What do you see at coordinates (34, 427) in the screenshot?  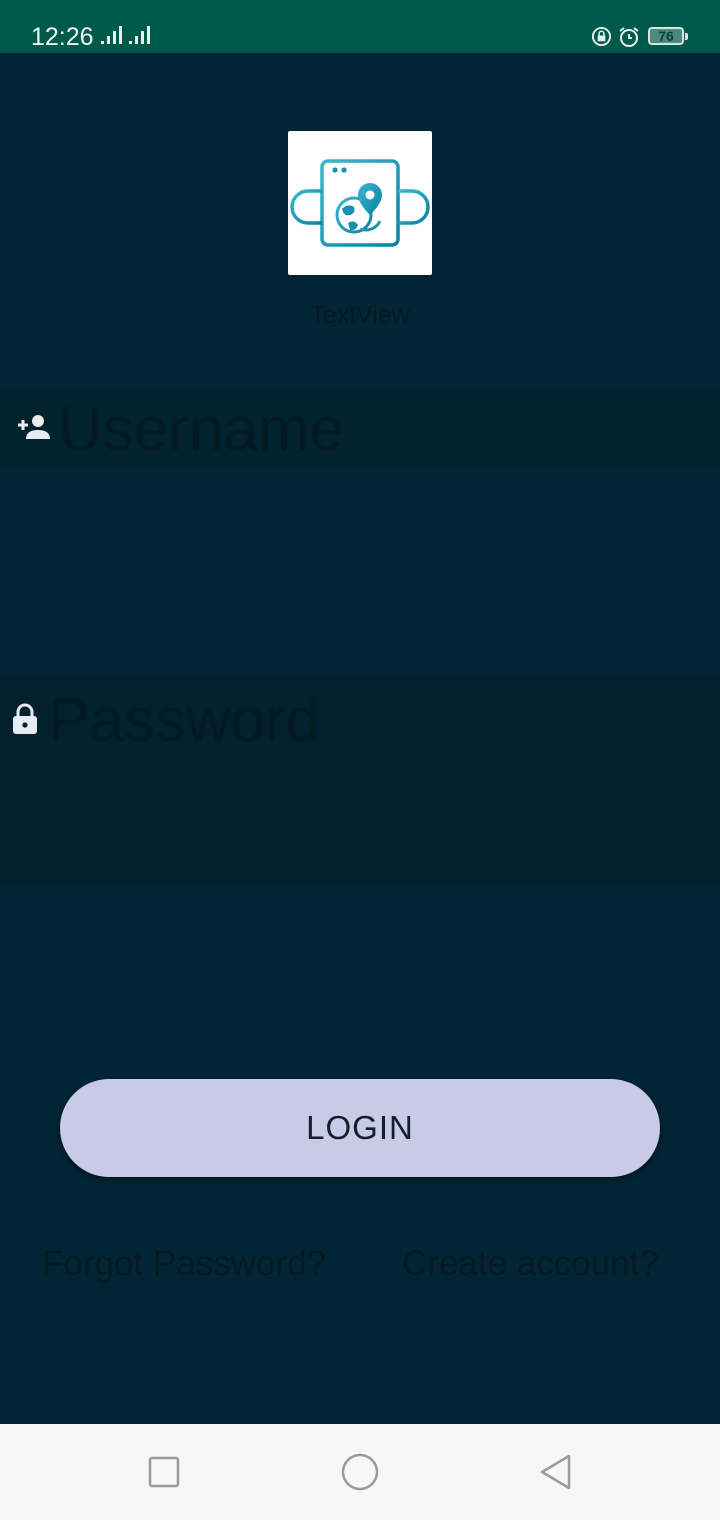 I see `add-user-icon` at bounding box center [34, 427].